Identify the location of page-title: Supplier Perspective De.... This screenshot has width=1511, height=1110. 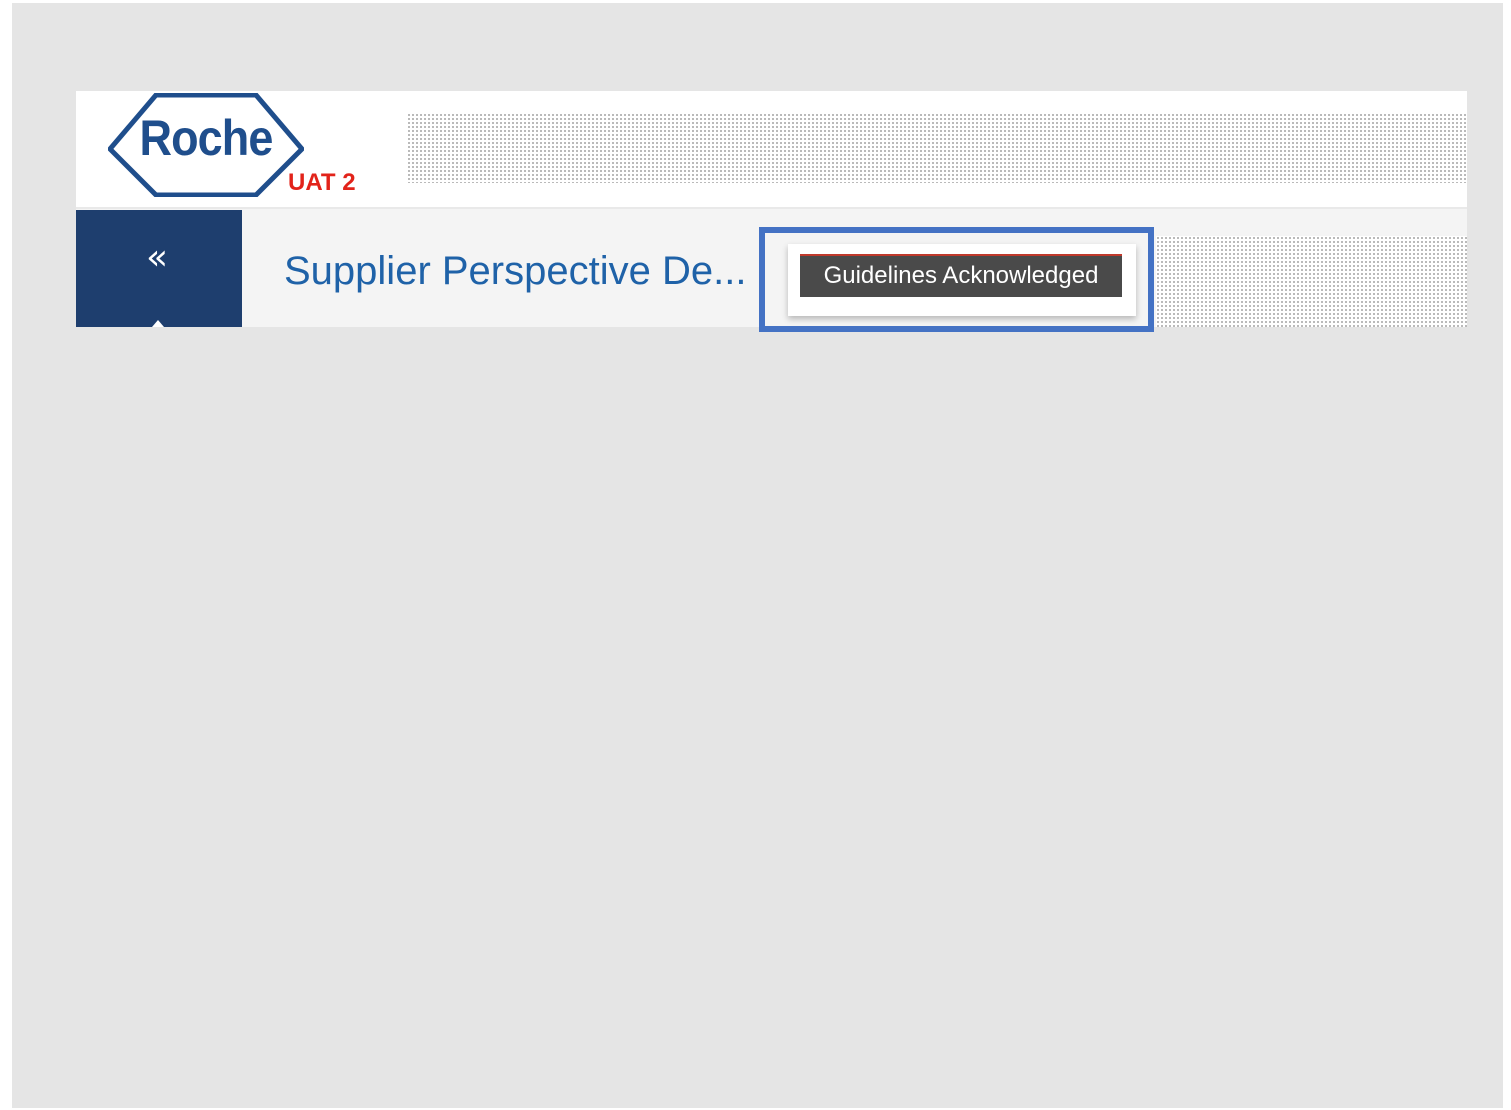
(515, 271).